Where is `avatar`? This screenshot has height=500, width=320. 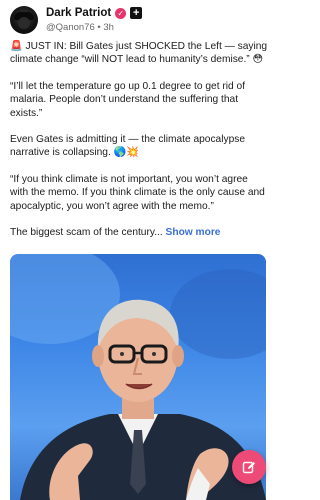 avatar is located at coordinates (24, 20).